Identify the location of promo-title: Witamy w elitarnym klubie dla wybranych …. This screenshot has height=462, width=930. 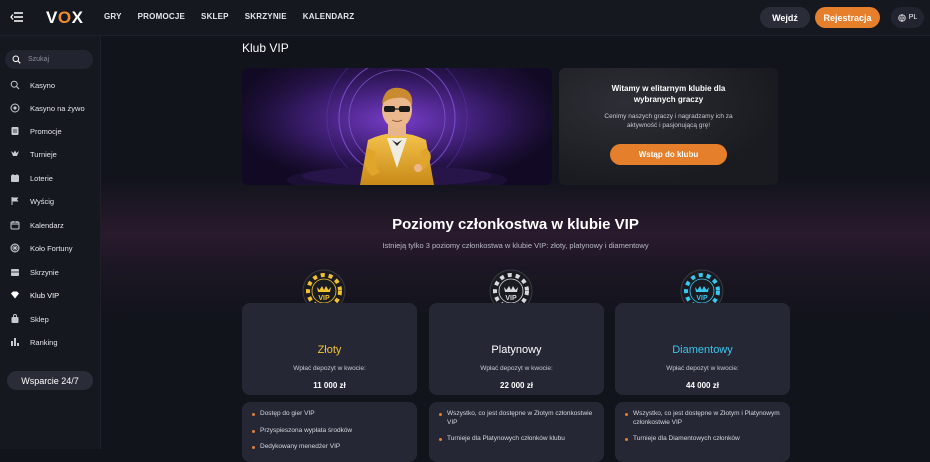
(668, 94).